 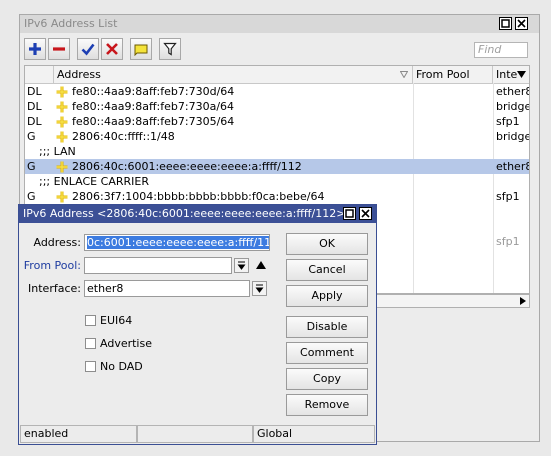 I want to click on comment-note-icon, so click(x=141, y=50).